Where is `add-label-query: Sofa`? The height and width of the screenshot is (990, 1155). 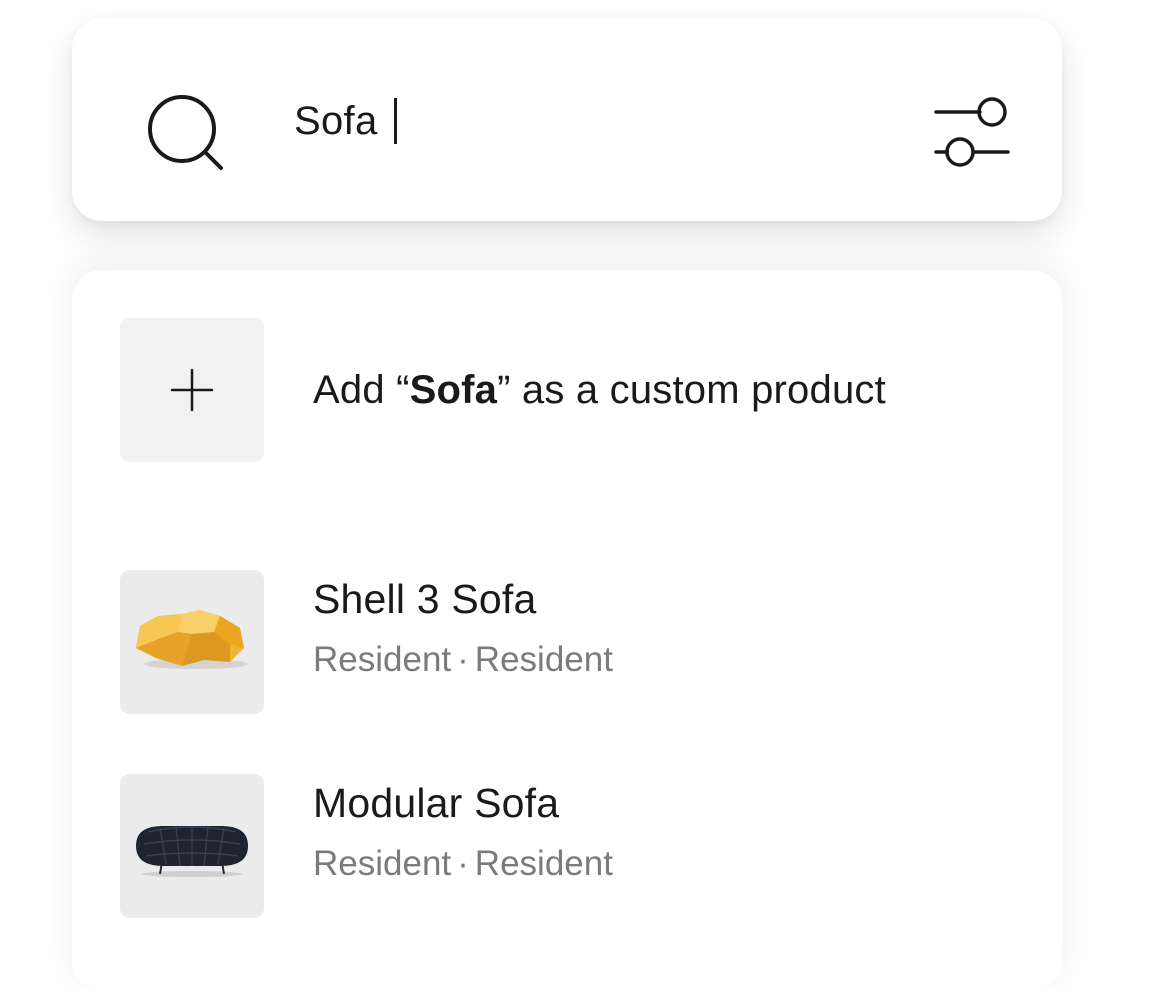 add-label-query: Sofa is located at coordinates (453, 390).